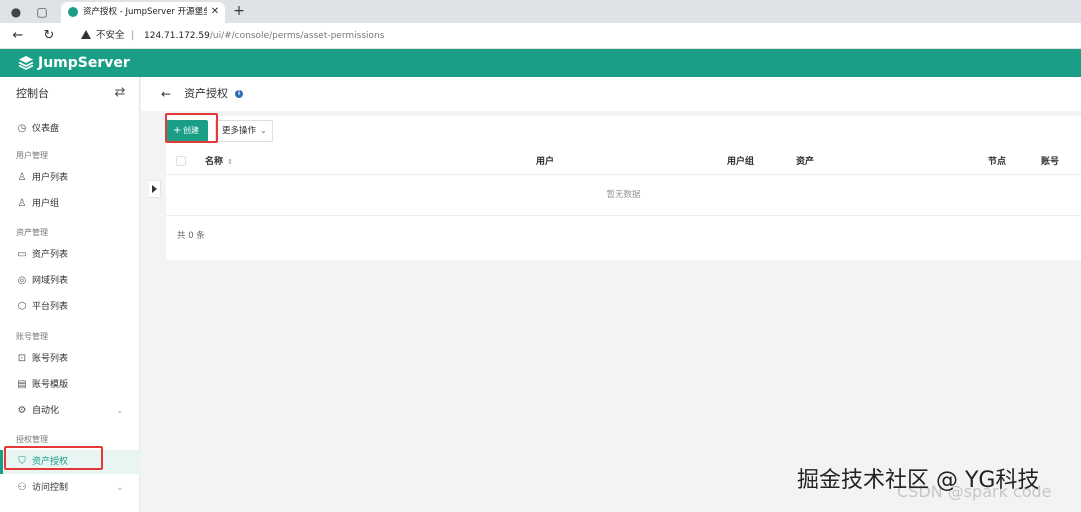 The height and width of the screenshot is (512, 1081). Describe the element at coordinates (22, 487) in the screenshot. I see `access-icon: ⚇` at that location.